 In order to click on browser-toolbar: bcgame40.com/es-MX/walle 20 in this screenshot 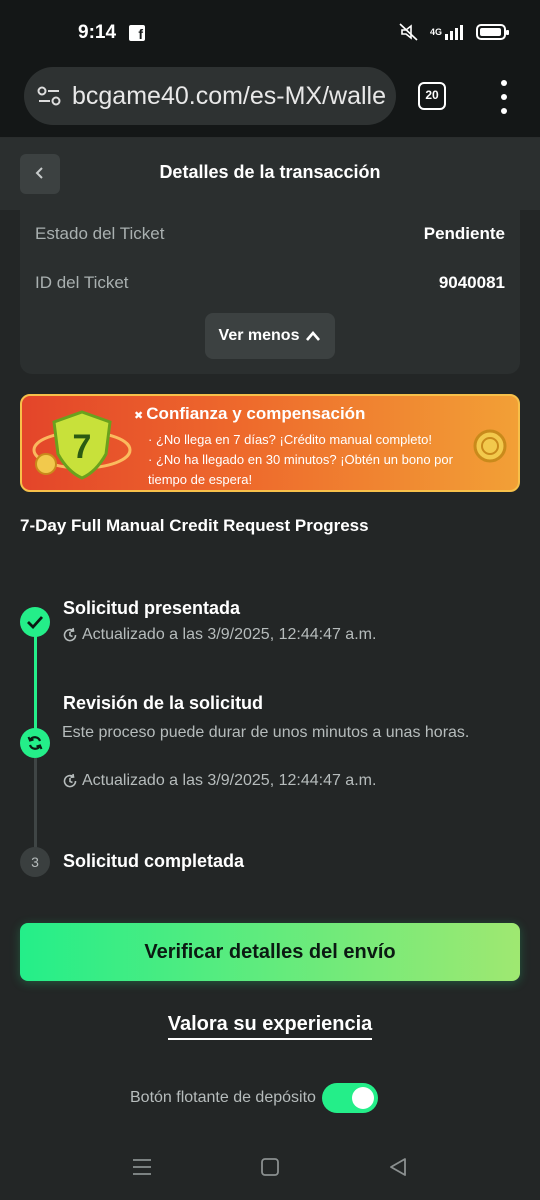, I will do `click(270, 101)`.